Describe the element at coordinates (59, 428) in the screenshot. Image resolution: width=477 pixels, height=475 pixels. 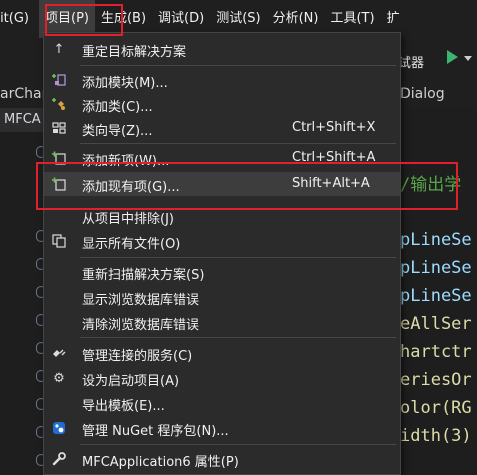
I see `nuget-icon` at that location.